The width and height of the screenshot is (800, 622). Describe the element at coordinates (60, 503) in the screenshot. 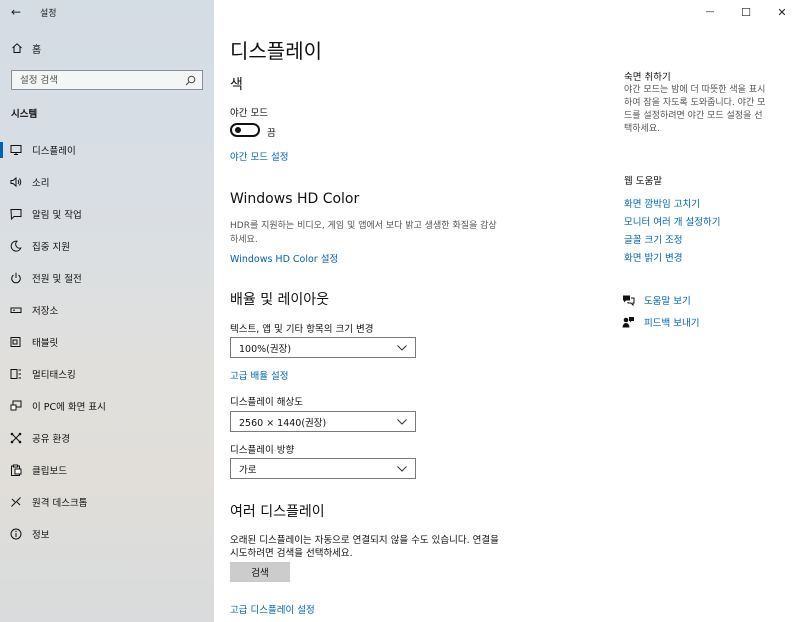

I see `sidebar-item-label: 원격 데스크톱` at that location.